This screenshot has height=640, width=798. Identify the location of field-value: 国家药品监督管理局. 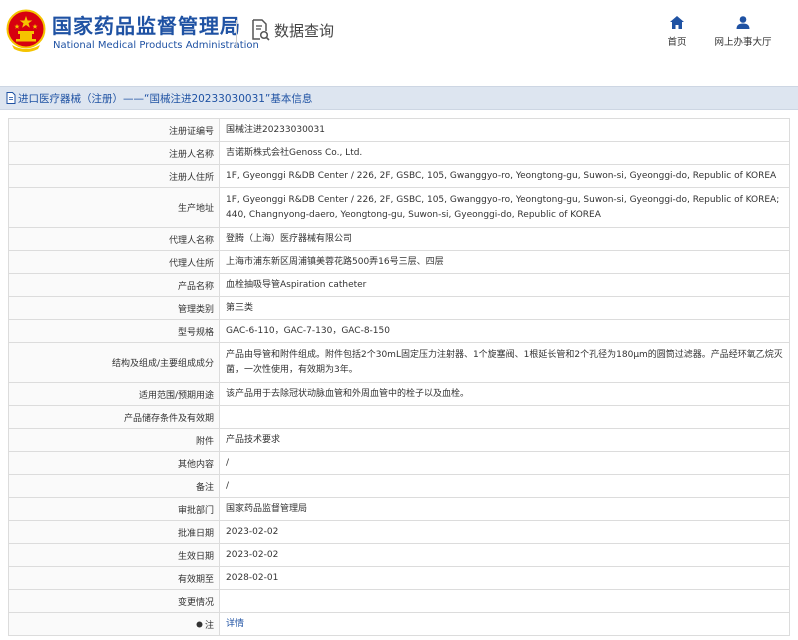
(504, 509).